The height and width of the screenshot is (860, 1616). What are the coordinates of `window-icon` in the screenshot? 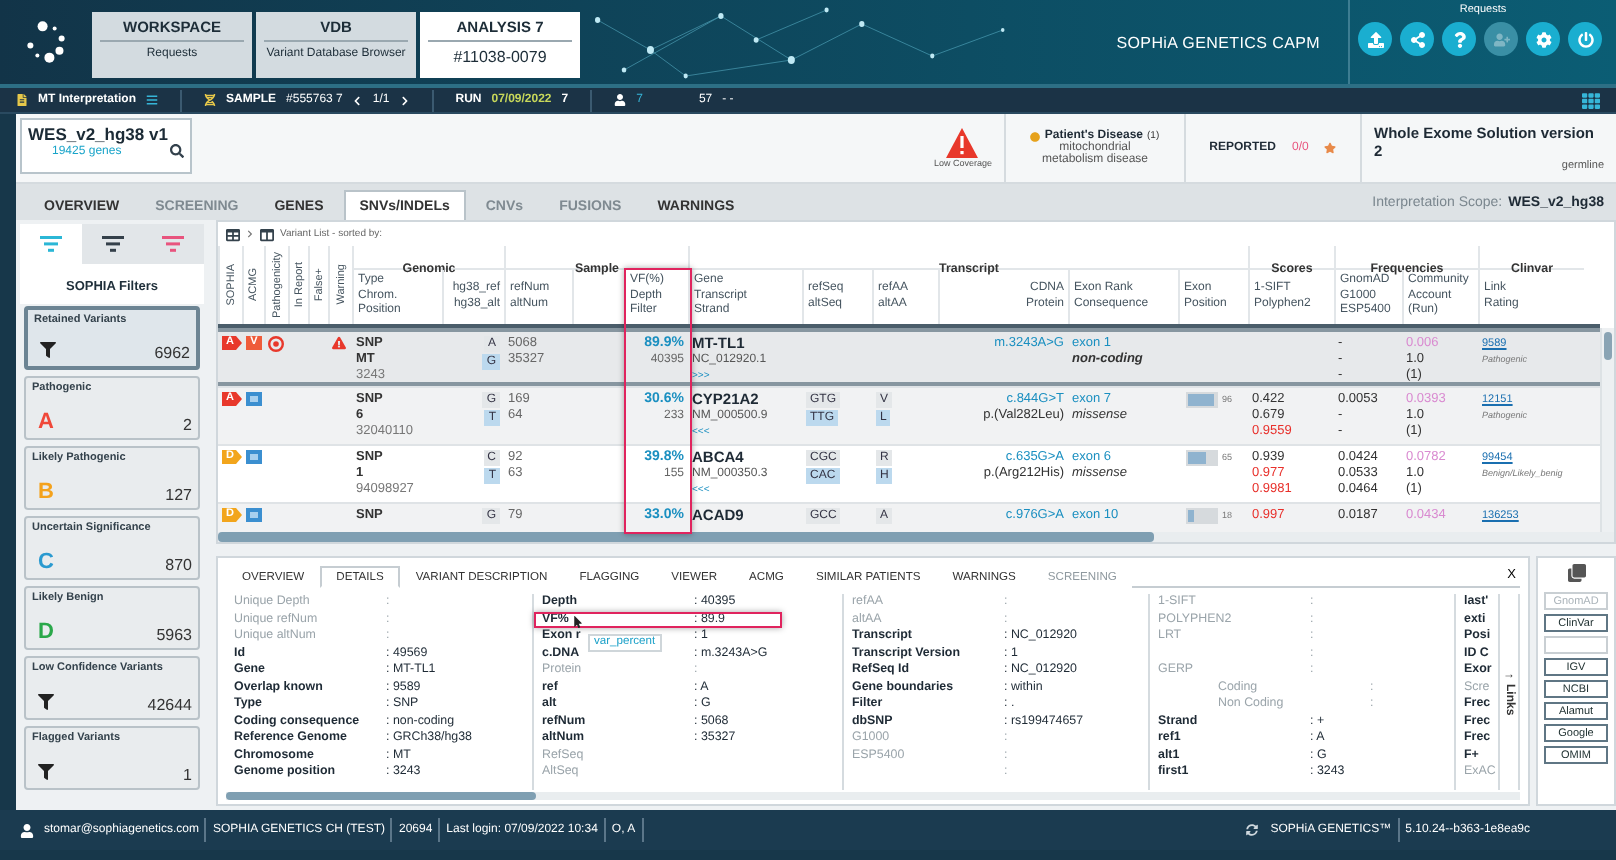 It's located at (1576, 573).